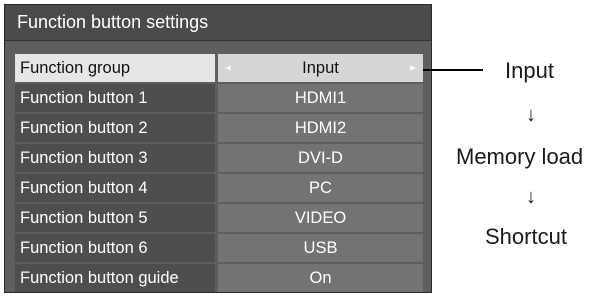  I want to click on function-group-selector: ◂ Input ▸, so click(320, 68).